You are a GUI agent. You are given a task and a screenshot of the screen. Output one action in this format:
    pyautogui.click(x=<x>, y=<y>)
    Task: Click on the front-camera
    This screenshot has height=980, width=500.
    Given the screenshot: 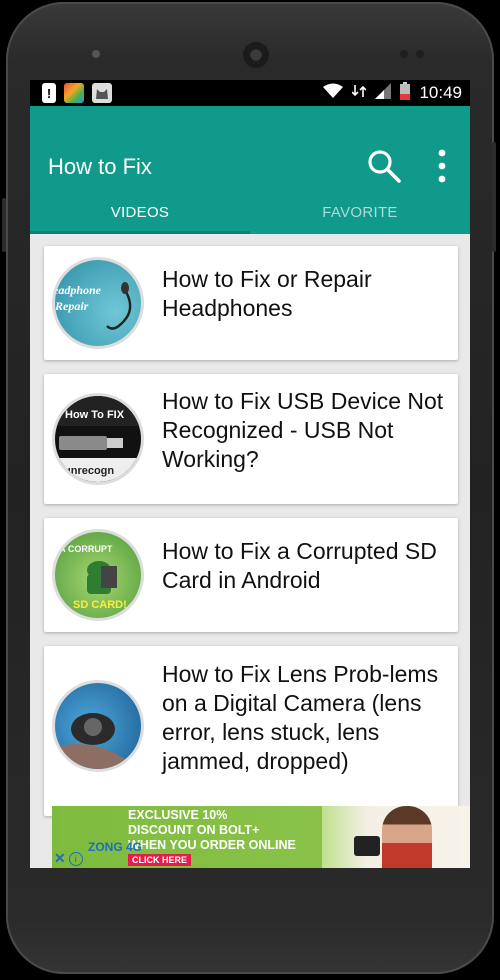 What is the action you would take?
    pyautogui.click(x=96, y=54)
    